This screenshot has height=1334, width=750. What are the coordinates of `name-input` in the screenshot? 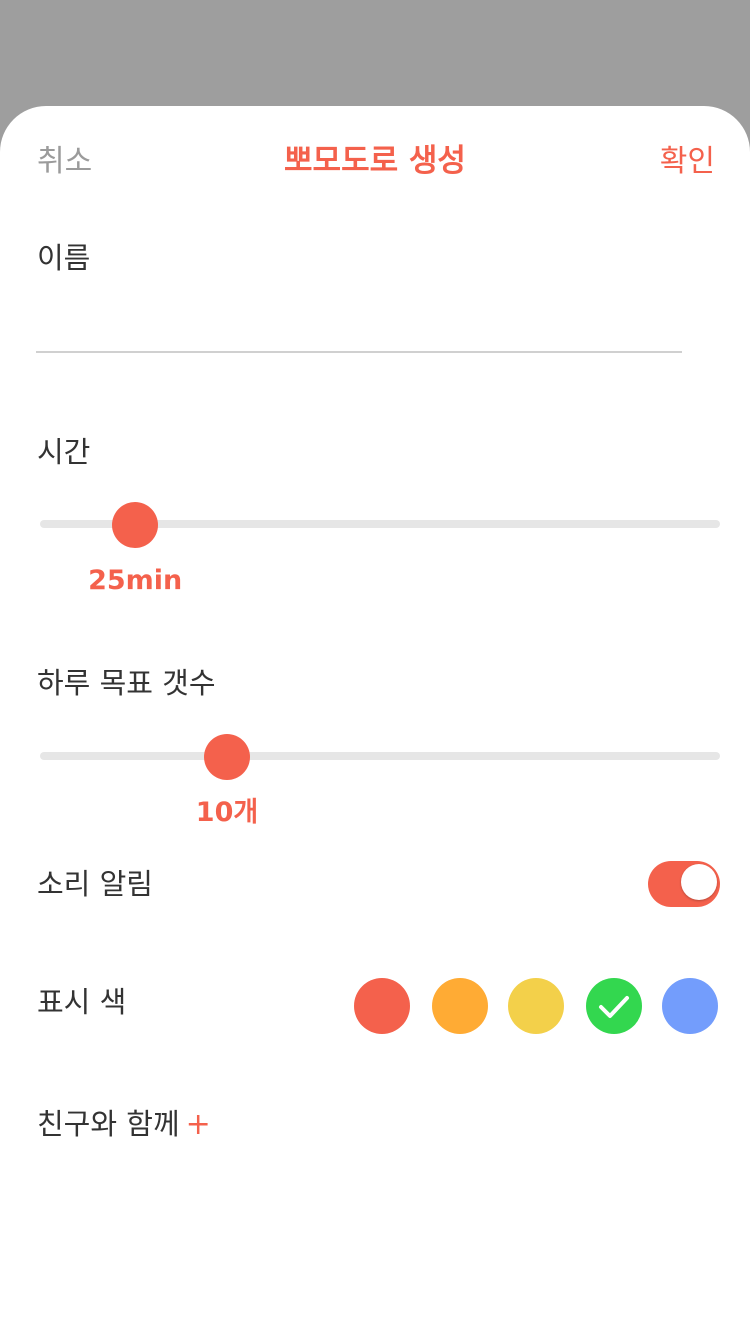 It's located at (359, 321).